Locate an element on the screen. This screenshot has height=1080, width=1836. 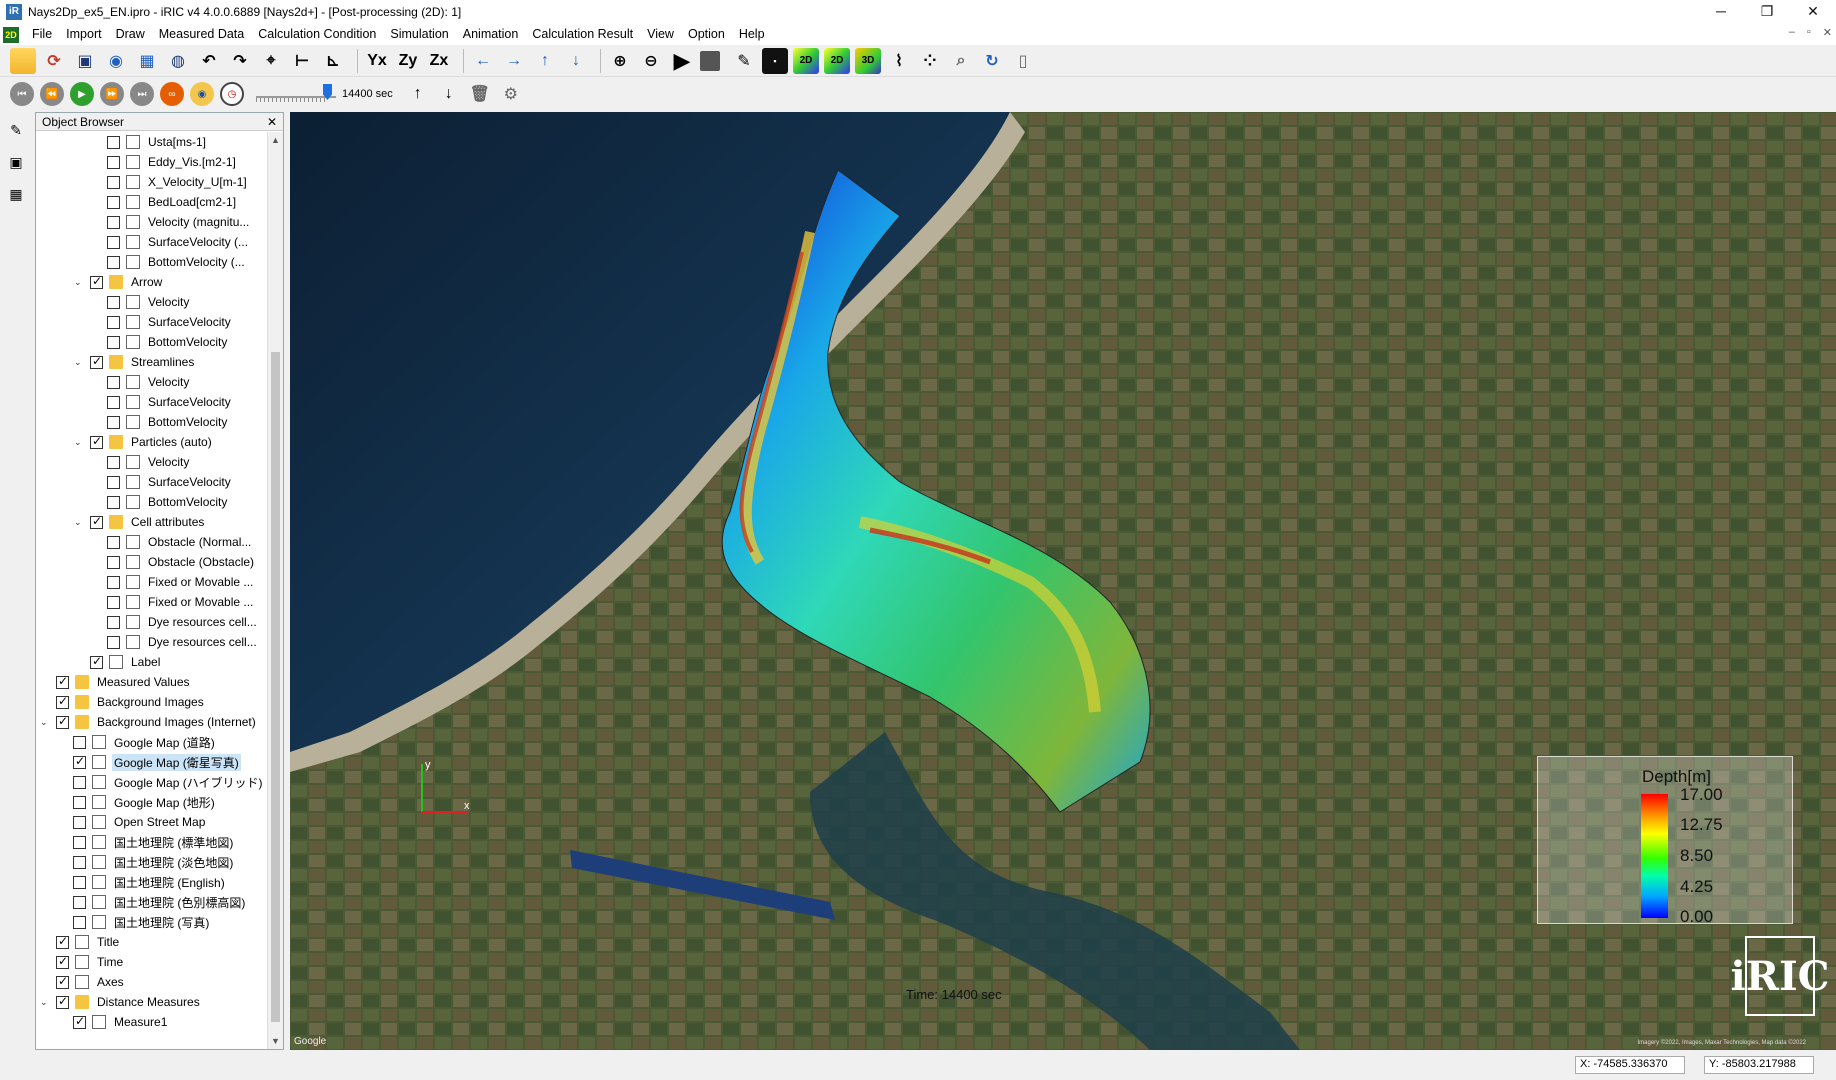
object-browser-close-icon: ✕ is located at coordinates (272, 122).